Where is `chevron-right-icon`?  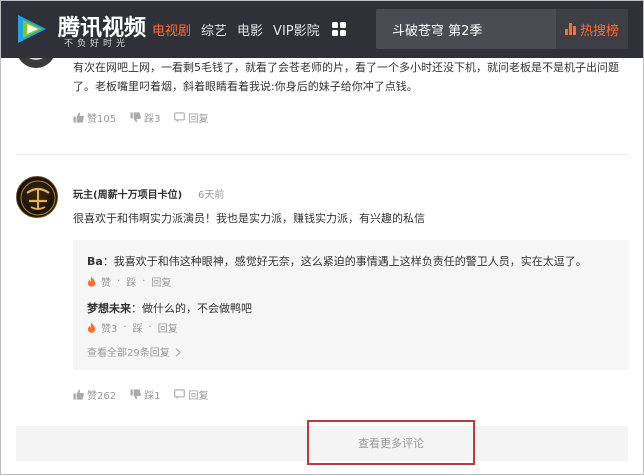 chevron-right-icon is located at coordinates (178, 352).